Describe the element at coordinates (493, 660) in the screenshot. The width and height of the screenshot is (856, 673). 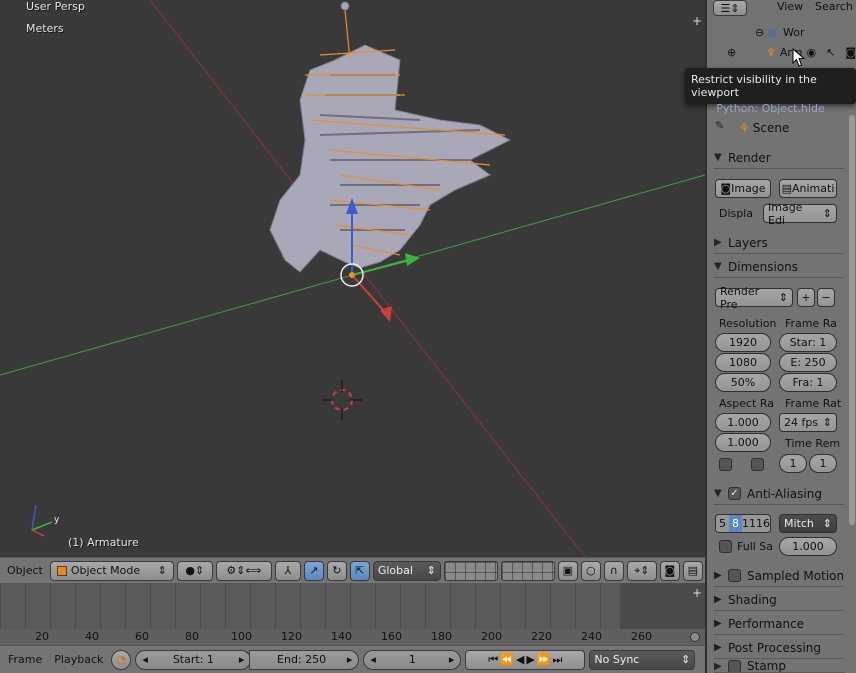
I see `jump-start-icon: ⏮` at that location.